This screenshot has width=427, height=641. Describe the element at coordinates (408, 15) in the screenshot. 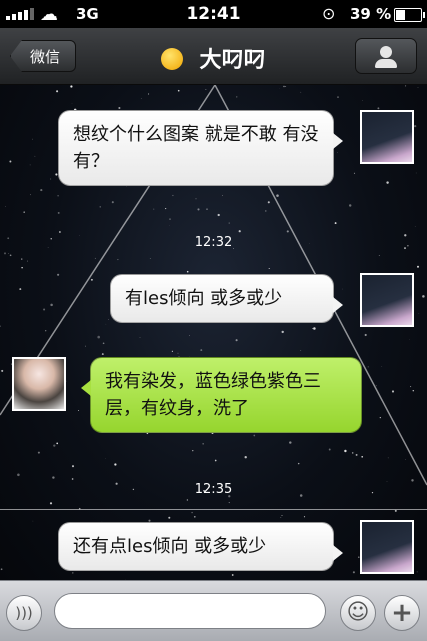

I see `battery-icon` at that location.